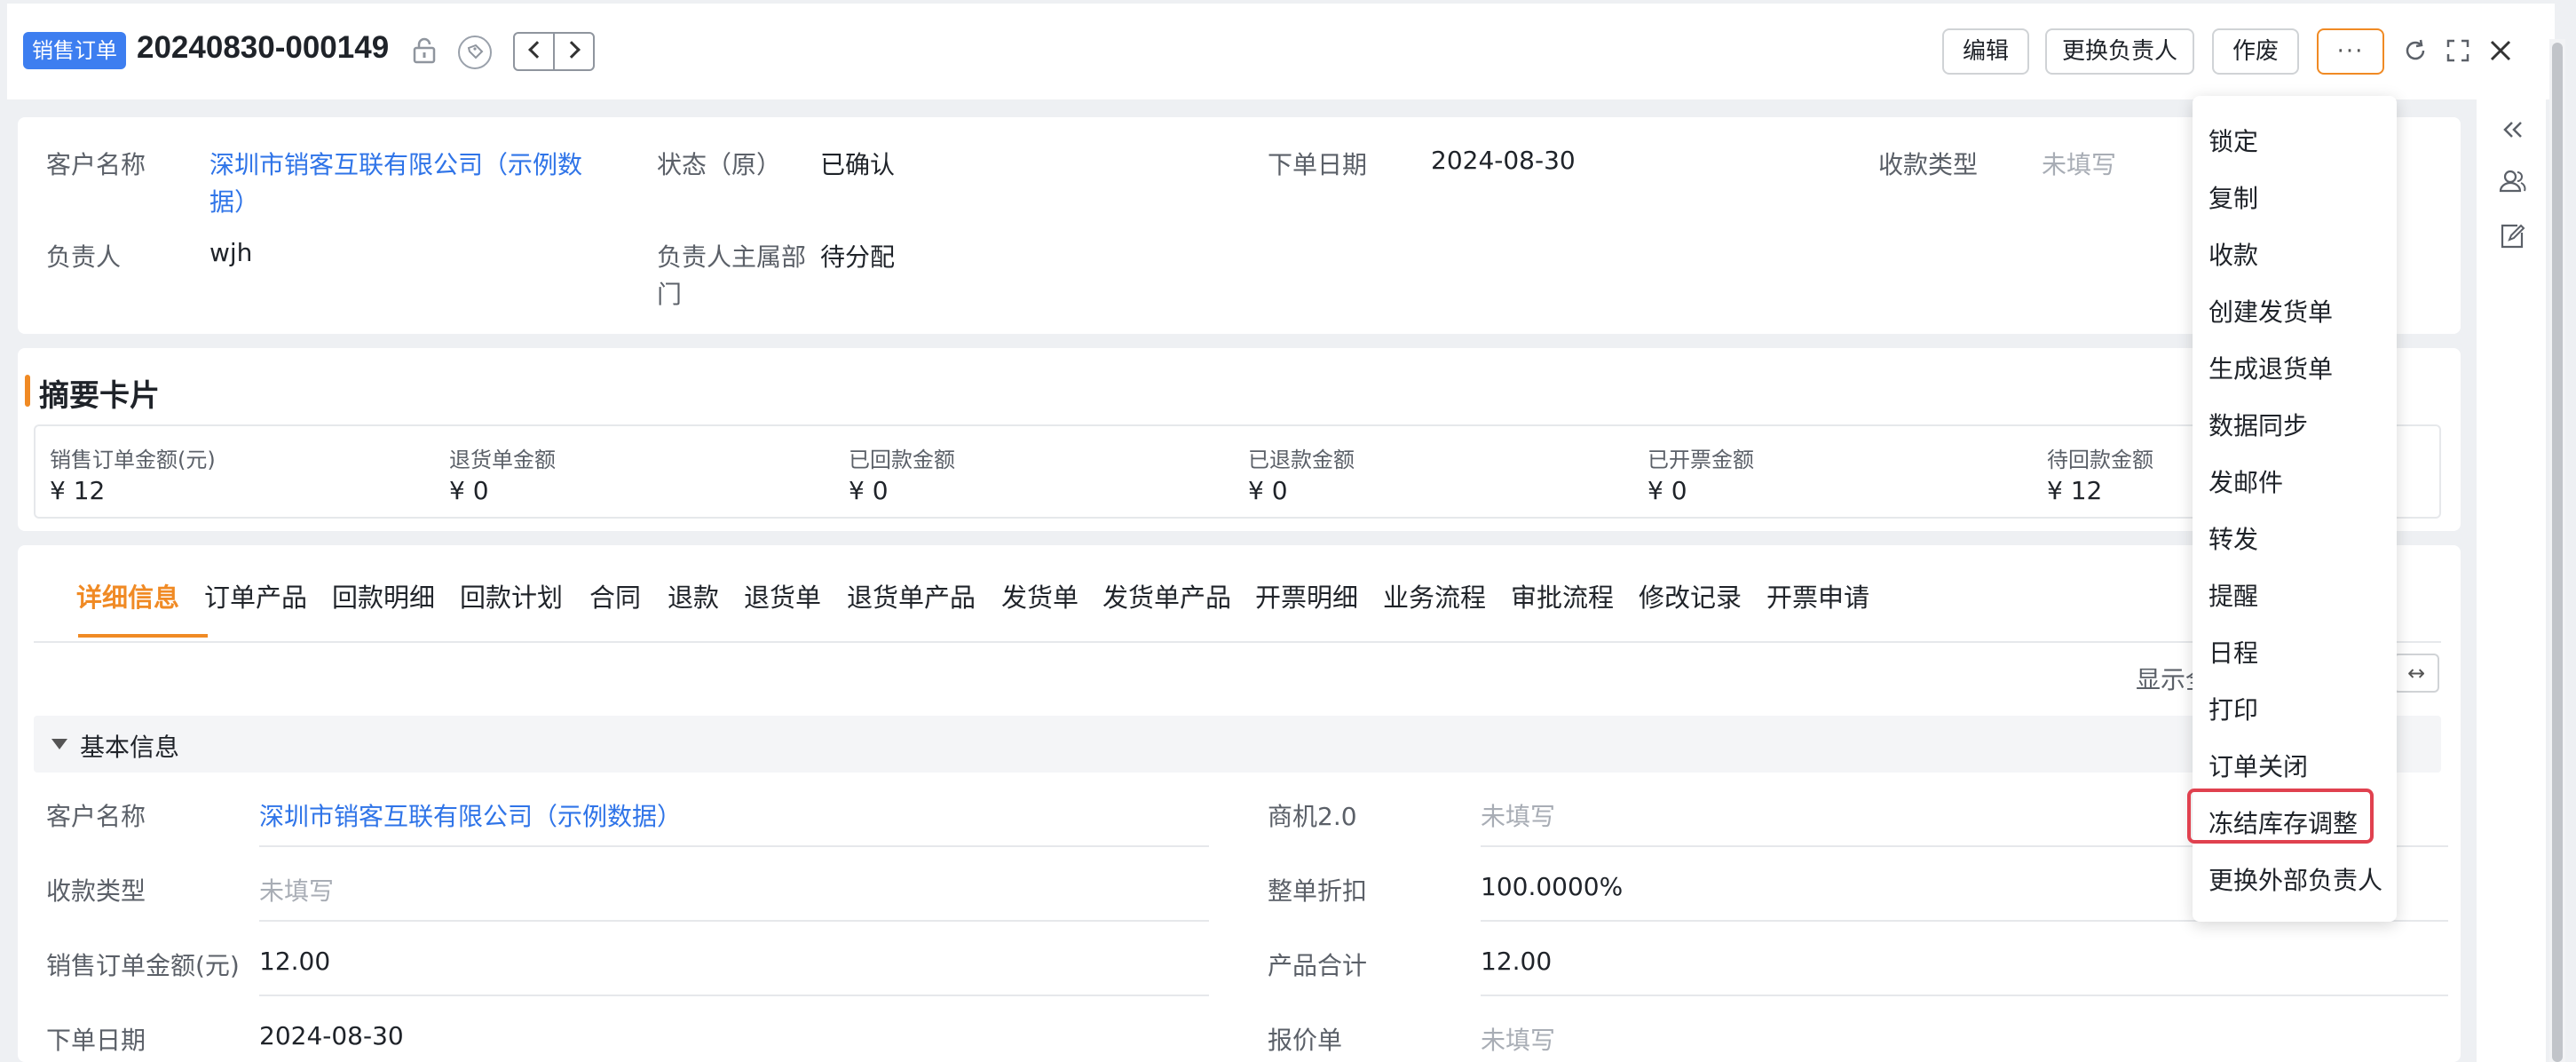  Describe the element at coordinates (1237, 744) in the screenshot. I see `section-header-basic-info: 基本信息` at that location.